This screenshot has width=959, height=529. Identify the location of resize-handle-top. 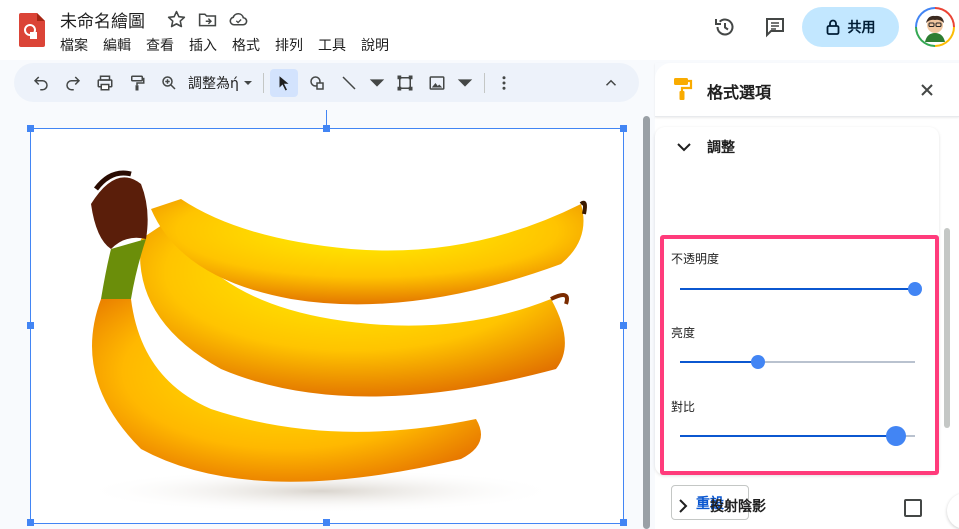
(326, 128).